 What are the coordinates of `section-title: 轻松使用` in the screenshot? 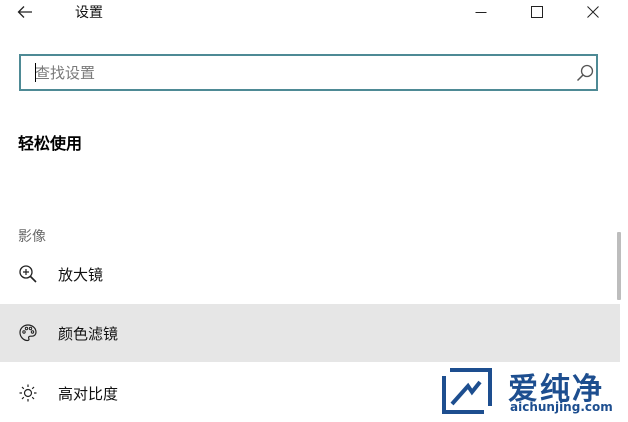 It's located at (50, 143).